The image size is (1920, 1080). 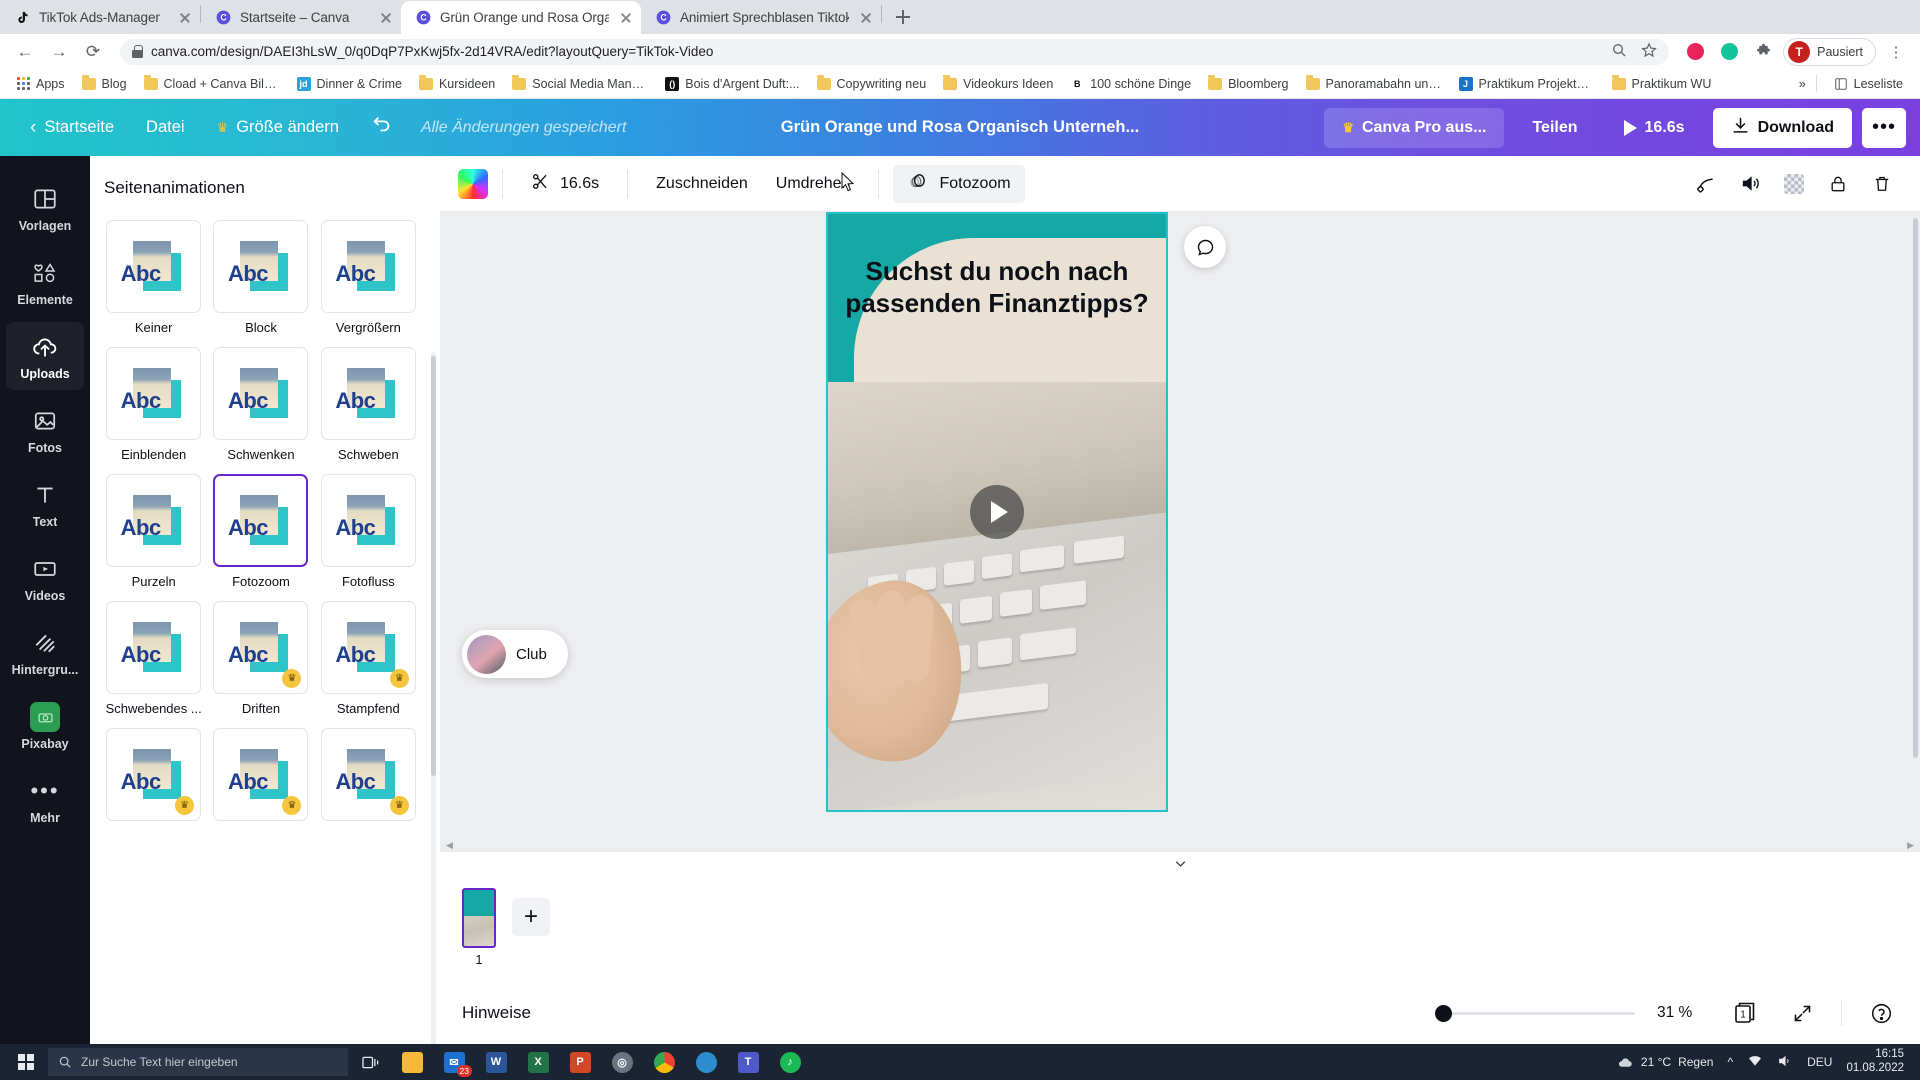 I want to click on chrome-button, so click(x=664, y=1062).